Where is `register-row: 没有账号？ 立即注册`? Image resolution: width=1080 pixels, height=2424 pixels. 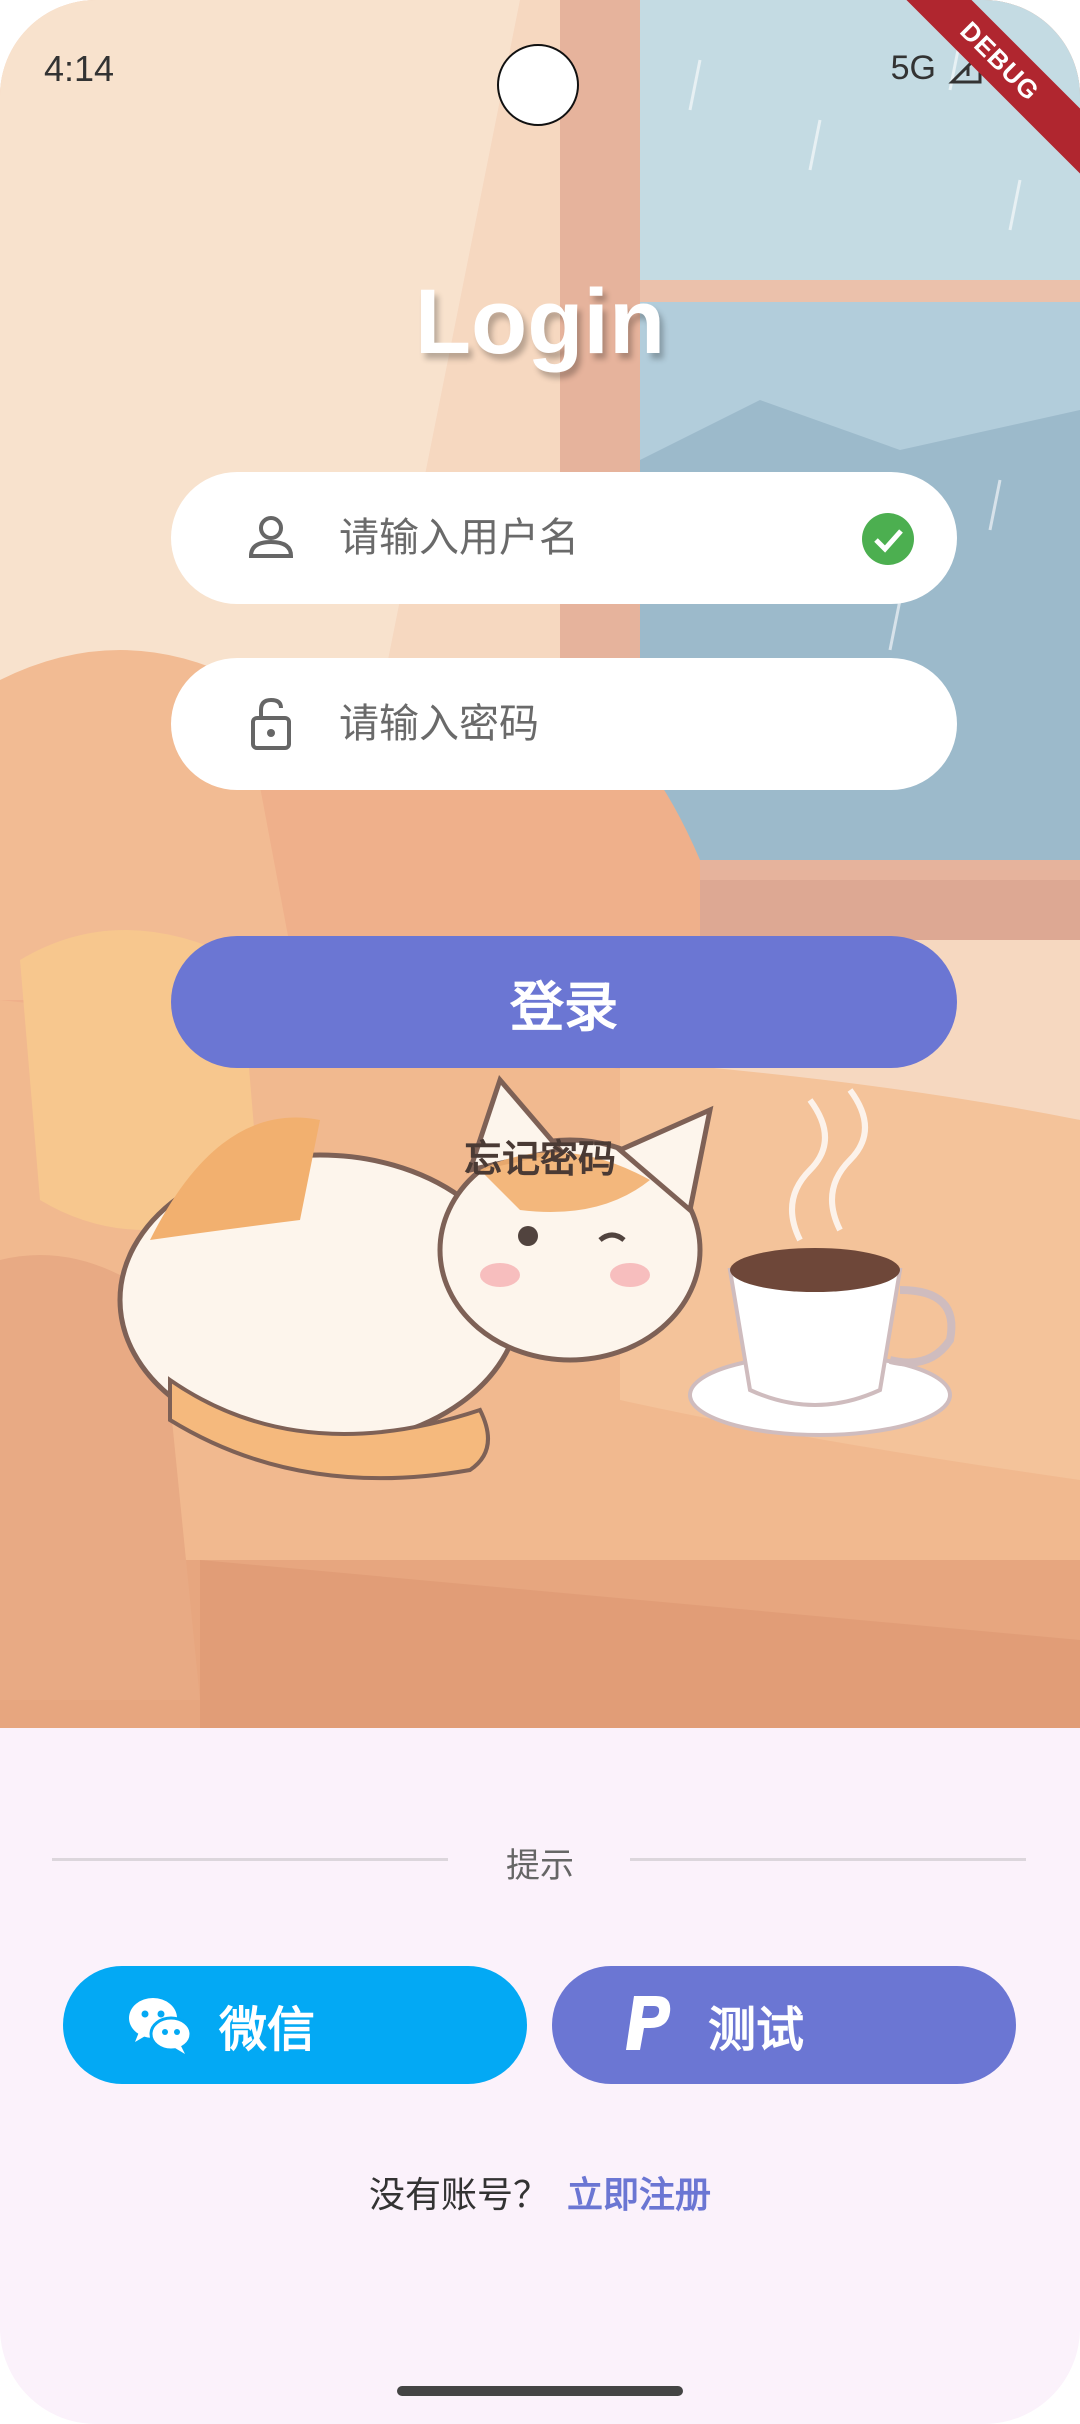
register-row: 没有账号？ 立即注册 is located at coordinates (540, 2192).